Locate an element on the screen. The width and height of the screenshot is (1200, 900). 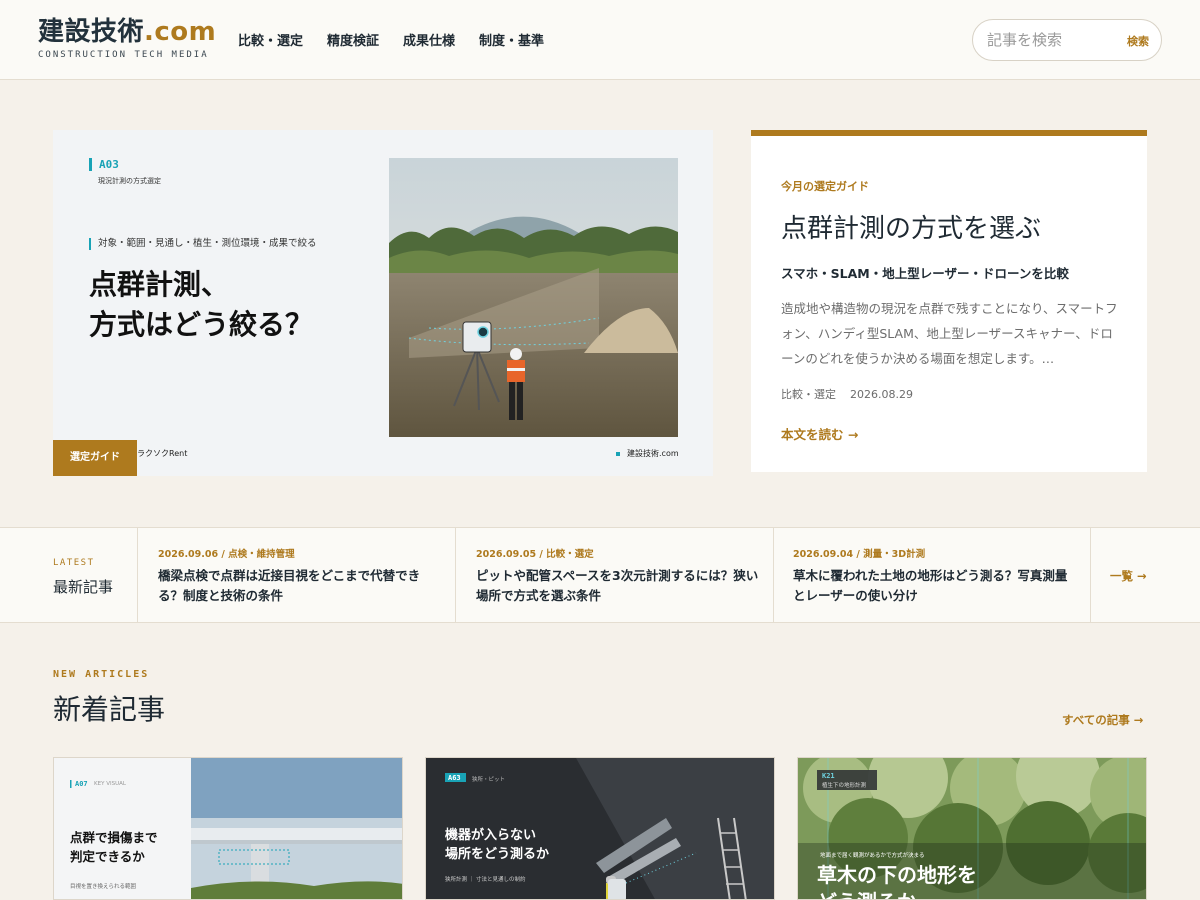
feature-brand-right: 建設技術.com is located at coordinates (647, 453).